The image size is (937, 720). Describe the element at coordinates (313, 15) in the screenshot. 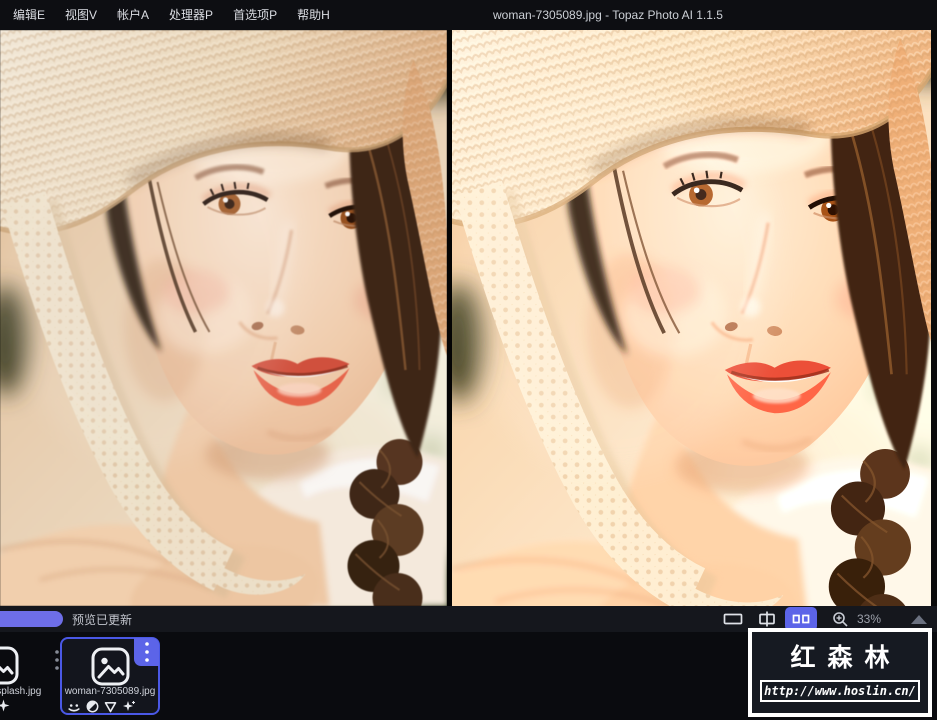

I see `menu-item-help: 帮助H` at that location.